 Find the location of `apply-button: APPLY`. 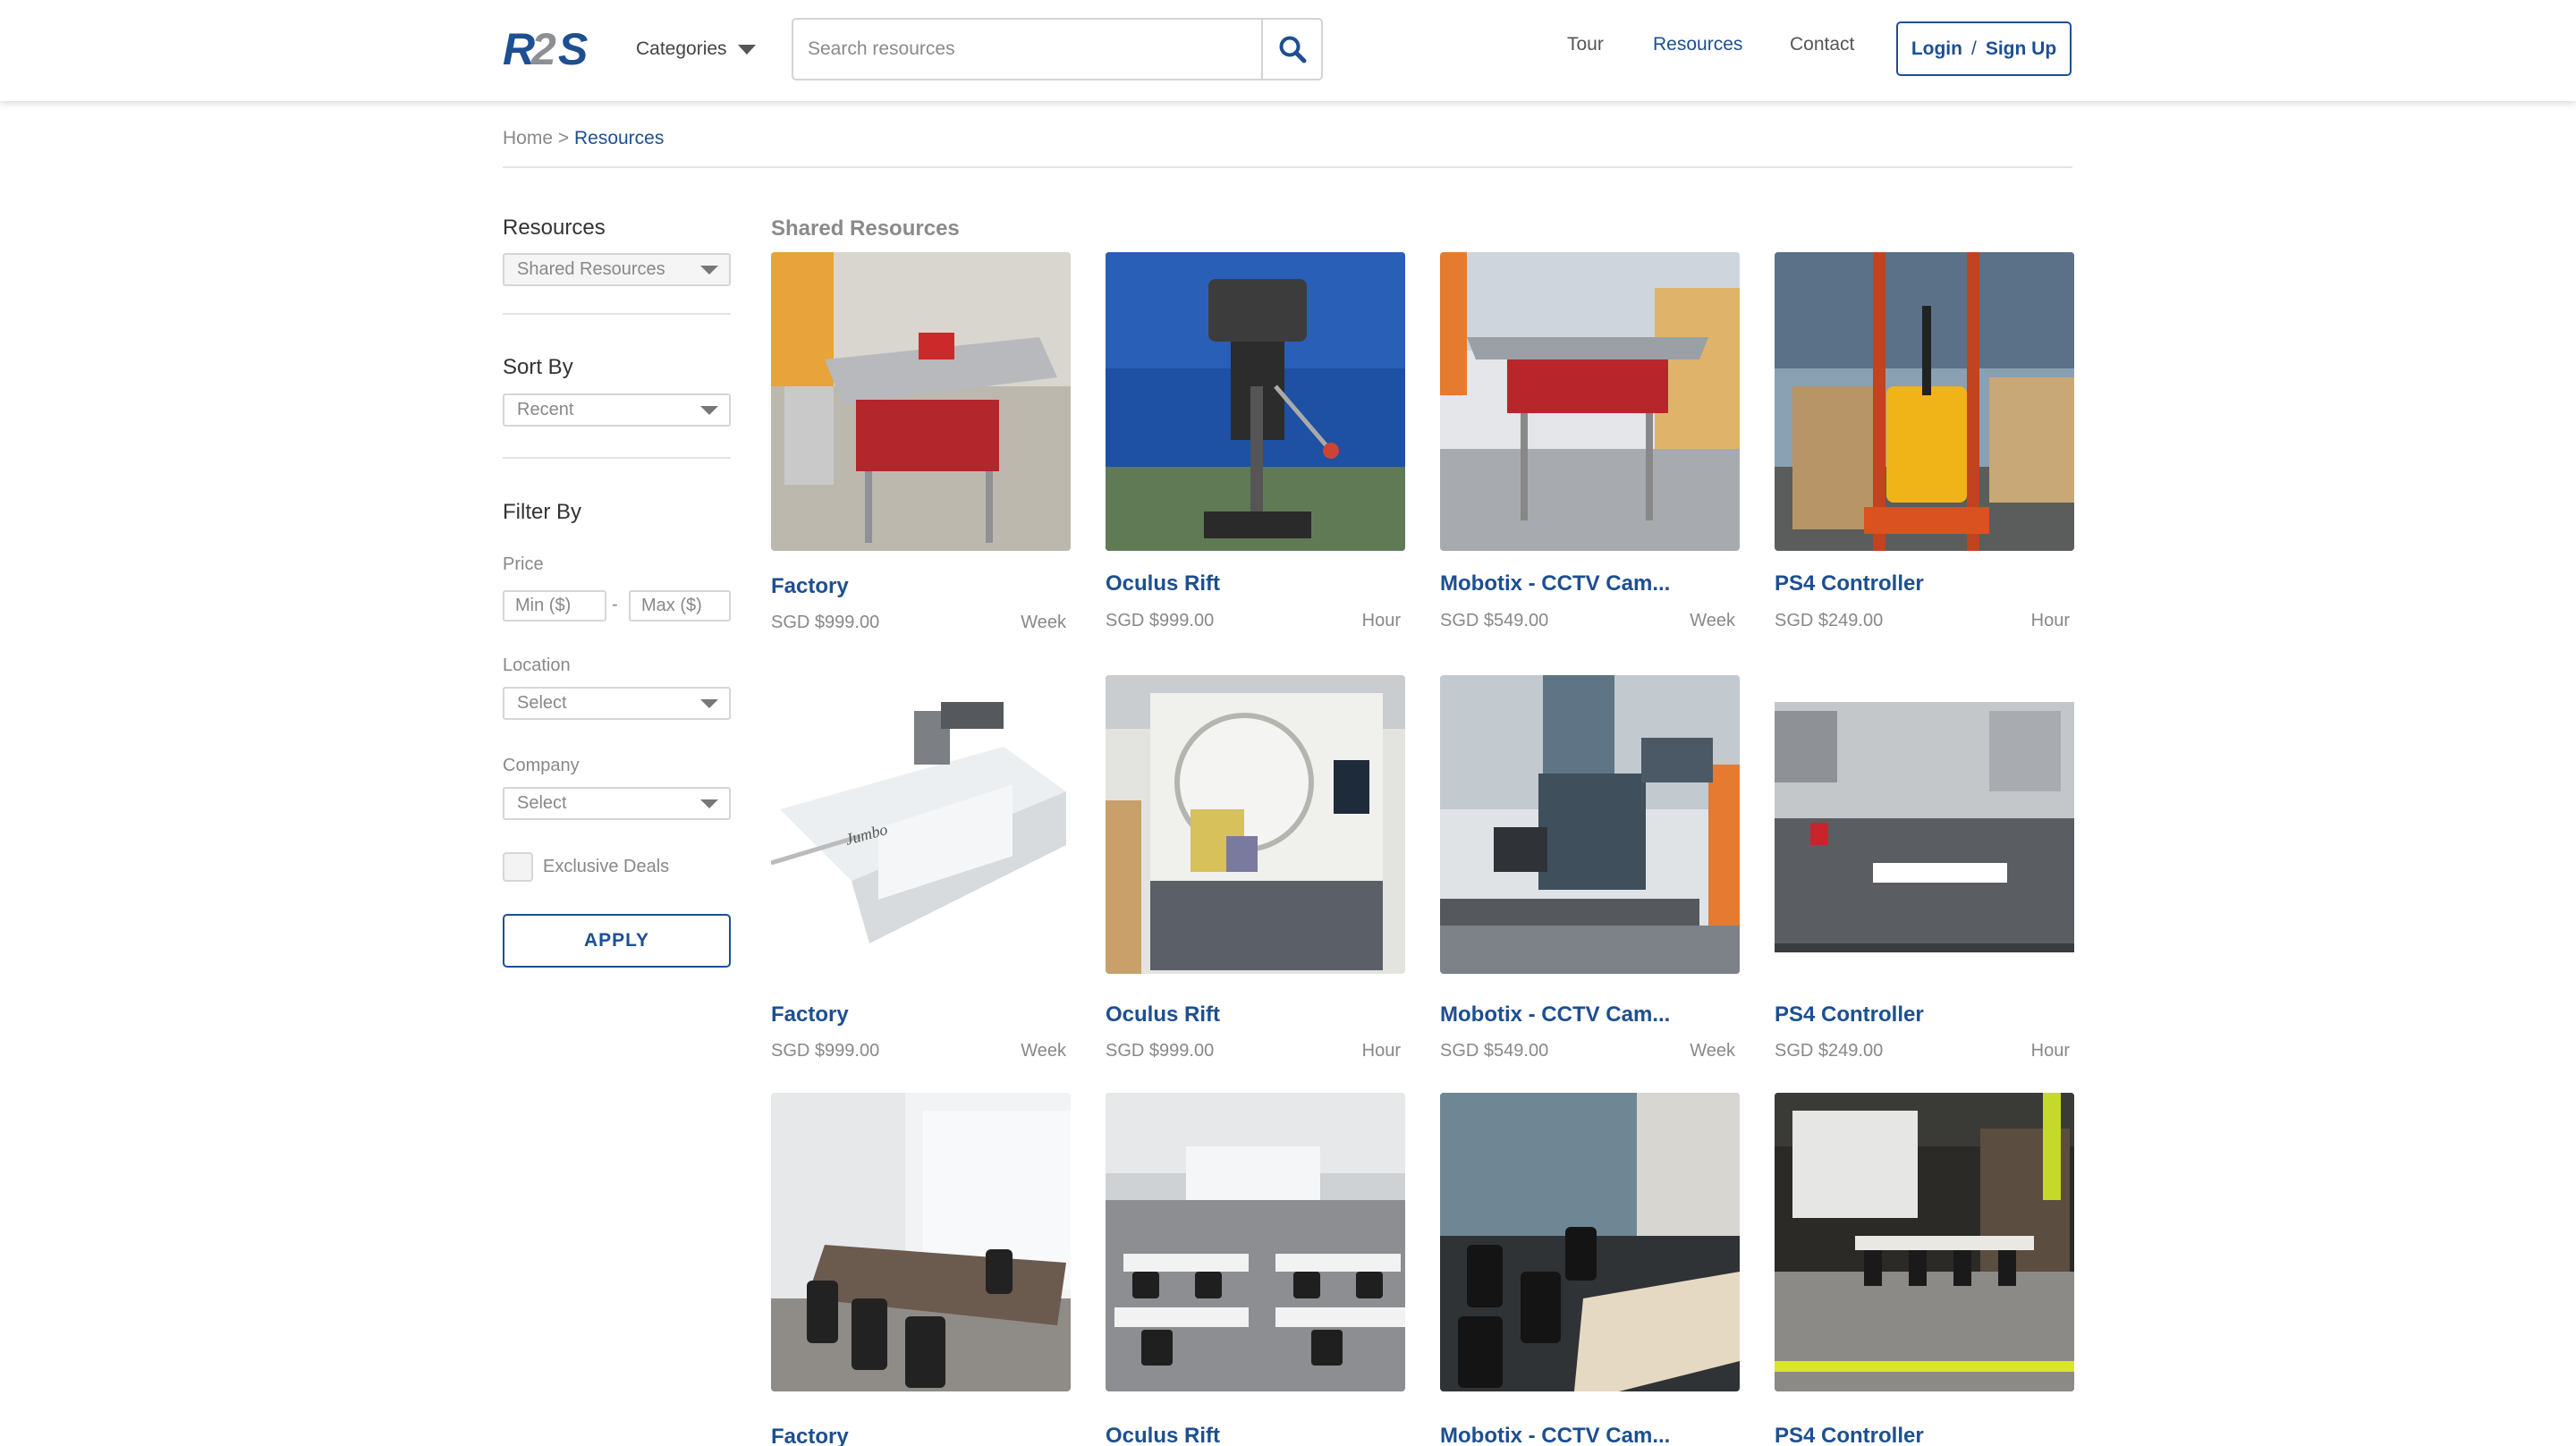

apply-button: APPLY is located at coordinates (617, 941).